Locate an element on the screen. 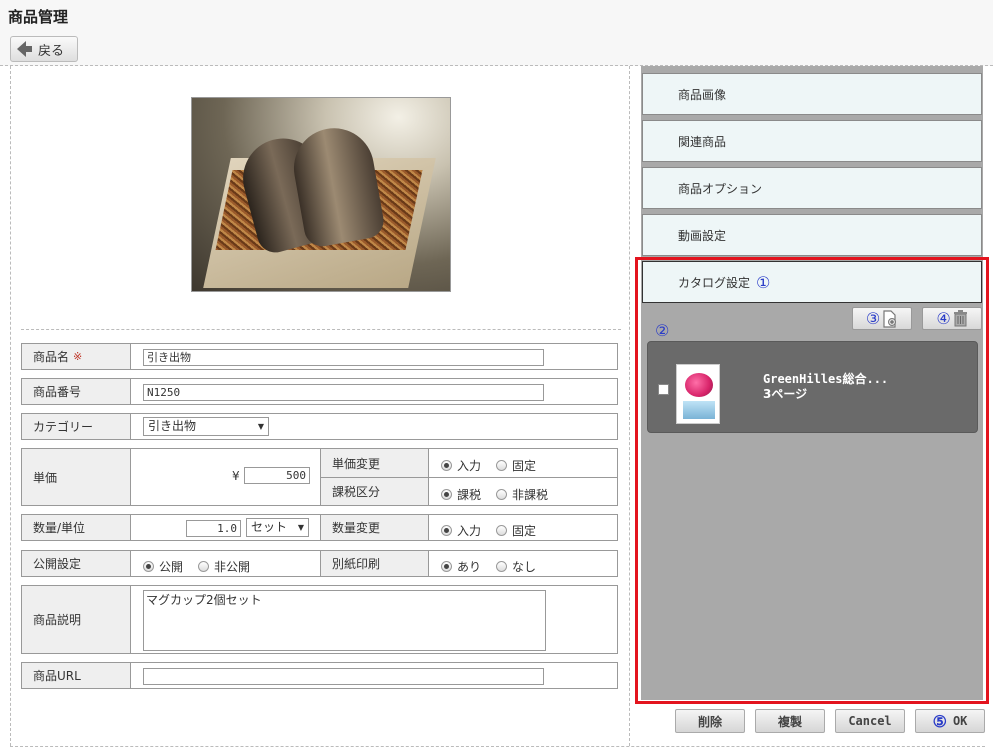 The image size is (993, 755). url-label: 商品URL is located at coordinates (76, 675).